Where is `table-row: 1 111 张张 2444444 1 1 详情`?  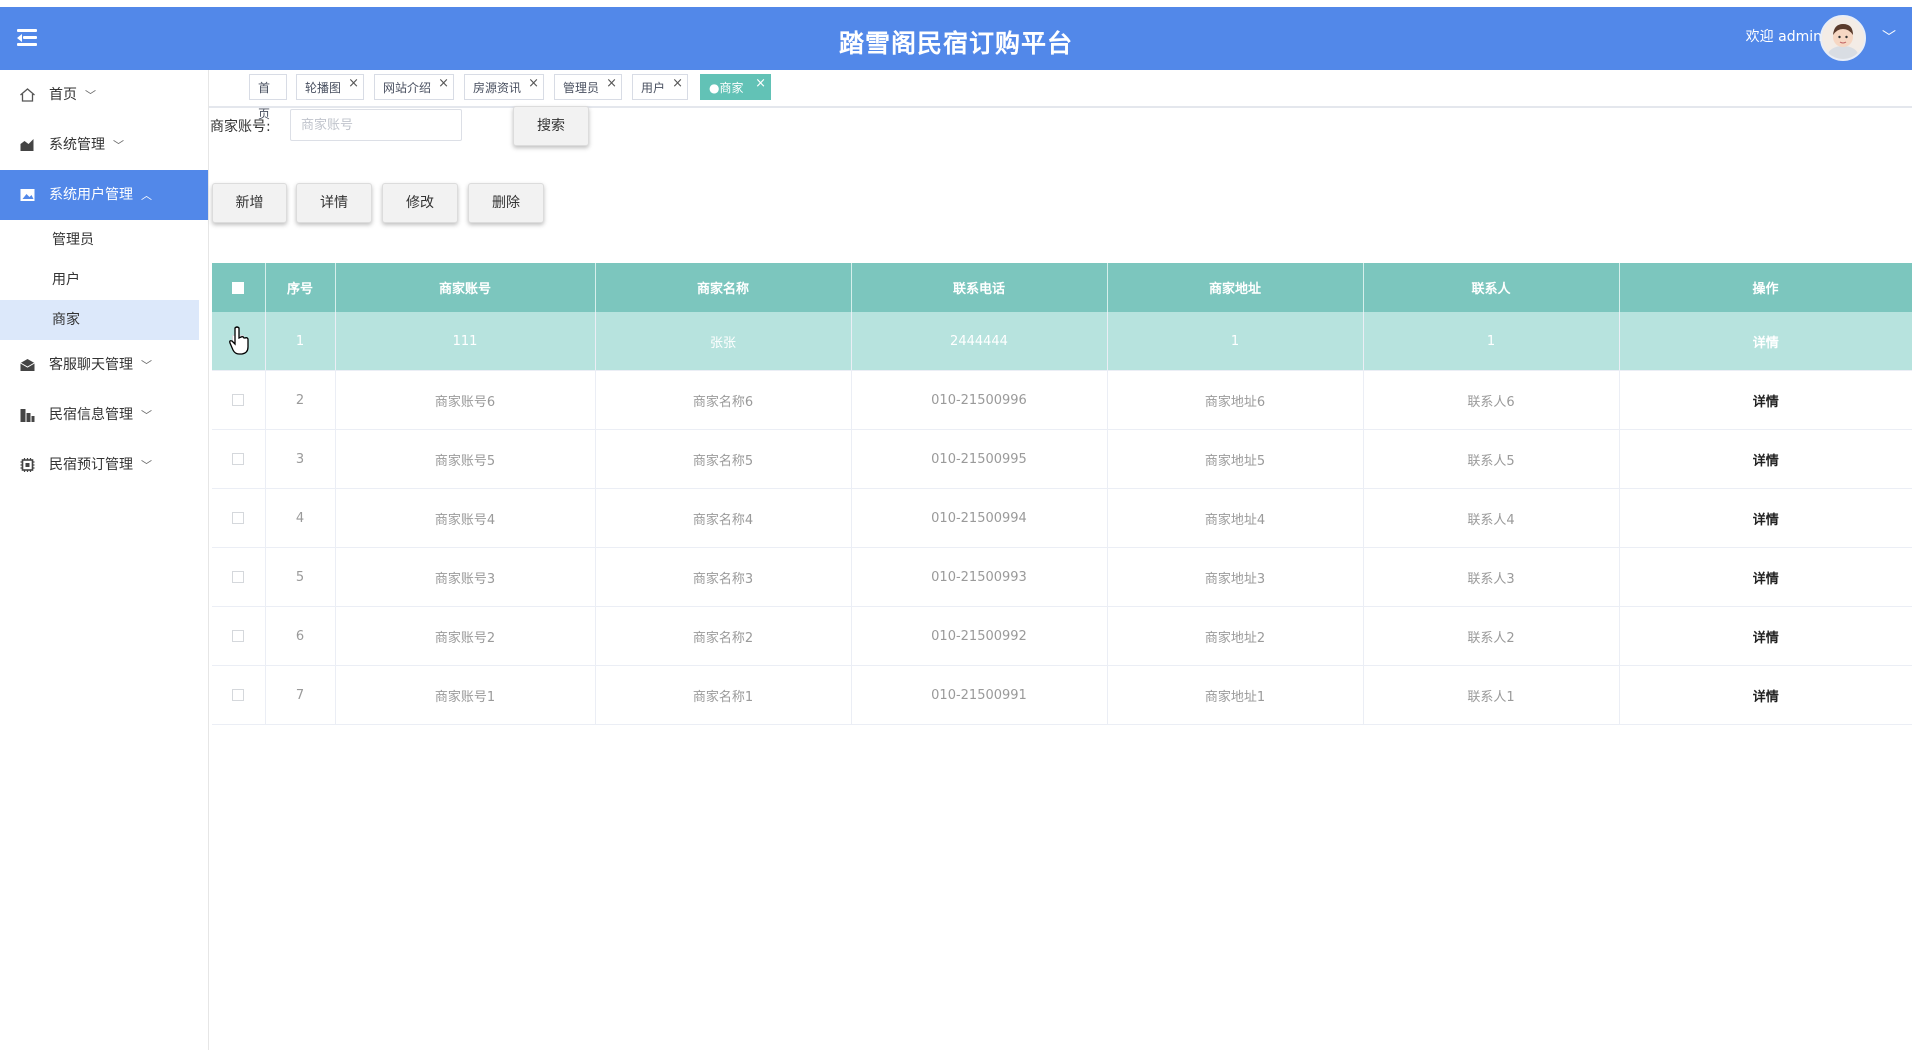 table-row: 1 111 张张 2444444 1 1 详情 is located at coordinates (1062, 341).